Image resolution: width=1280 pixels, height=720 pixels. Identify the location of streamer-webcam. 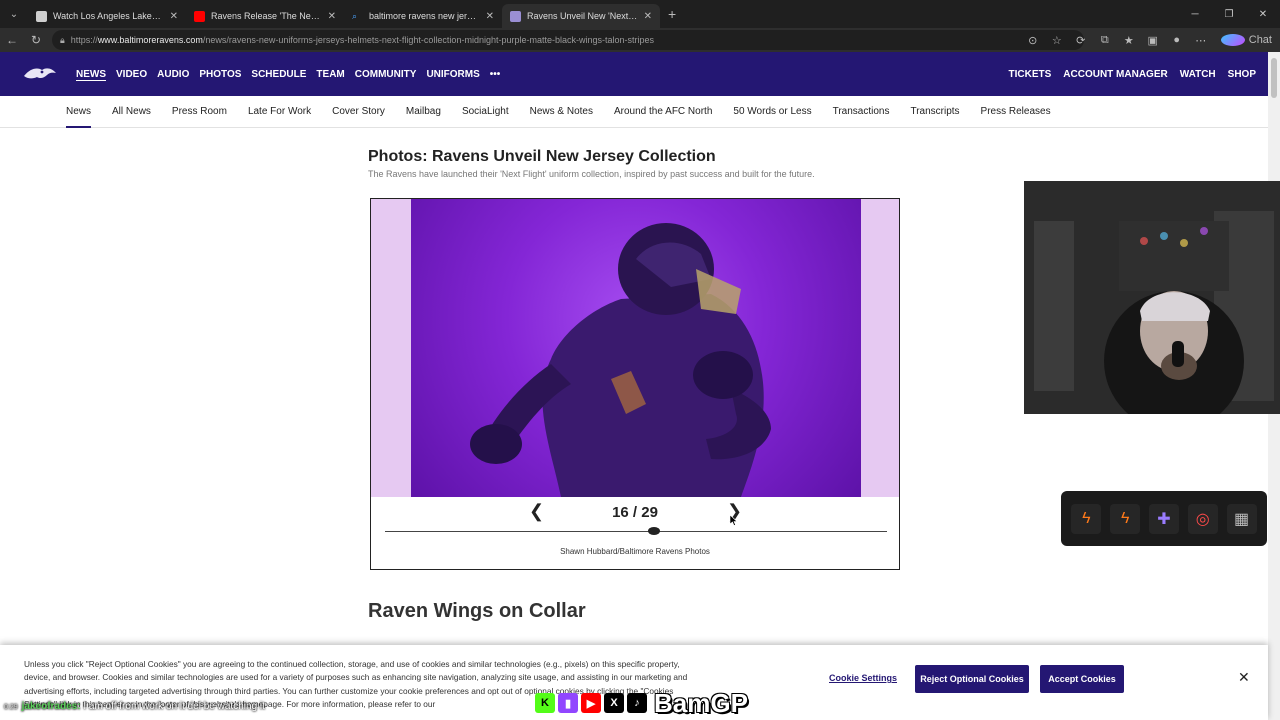
(1152, 297).